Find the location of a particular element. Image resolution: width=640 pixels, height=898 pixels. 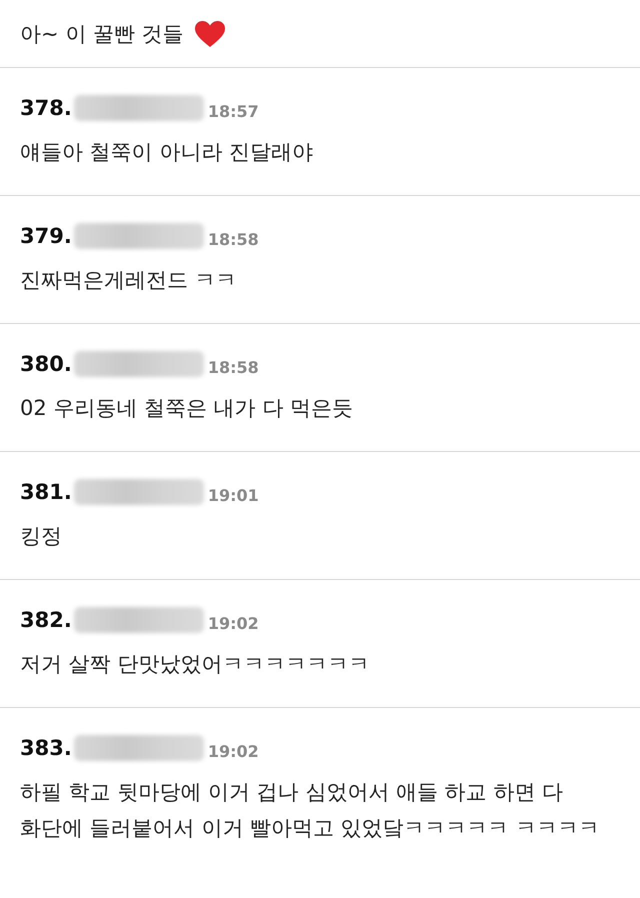

comment-number: 382. is located at coordinates (46, 620).